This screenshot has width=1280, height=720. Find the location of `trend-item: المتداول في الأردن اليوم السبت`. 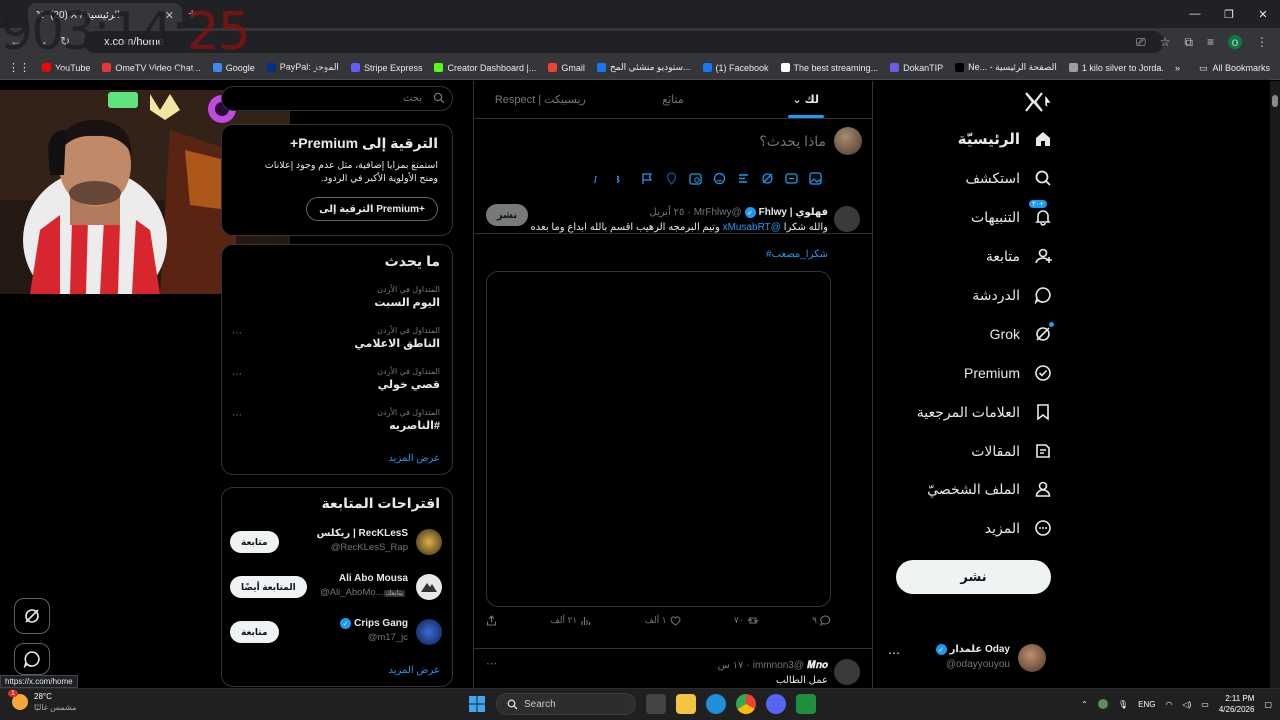

trend-item: المتداول في الأردن اليوم السبت is located at coordinates (336, 302).